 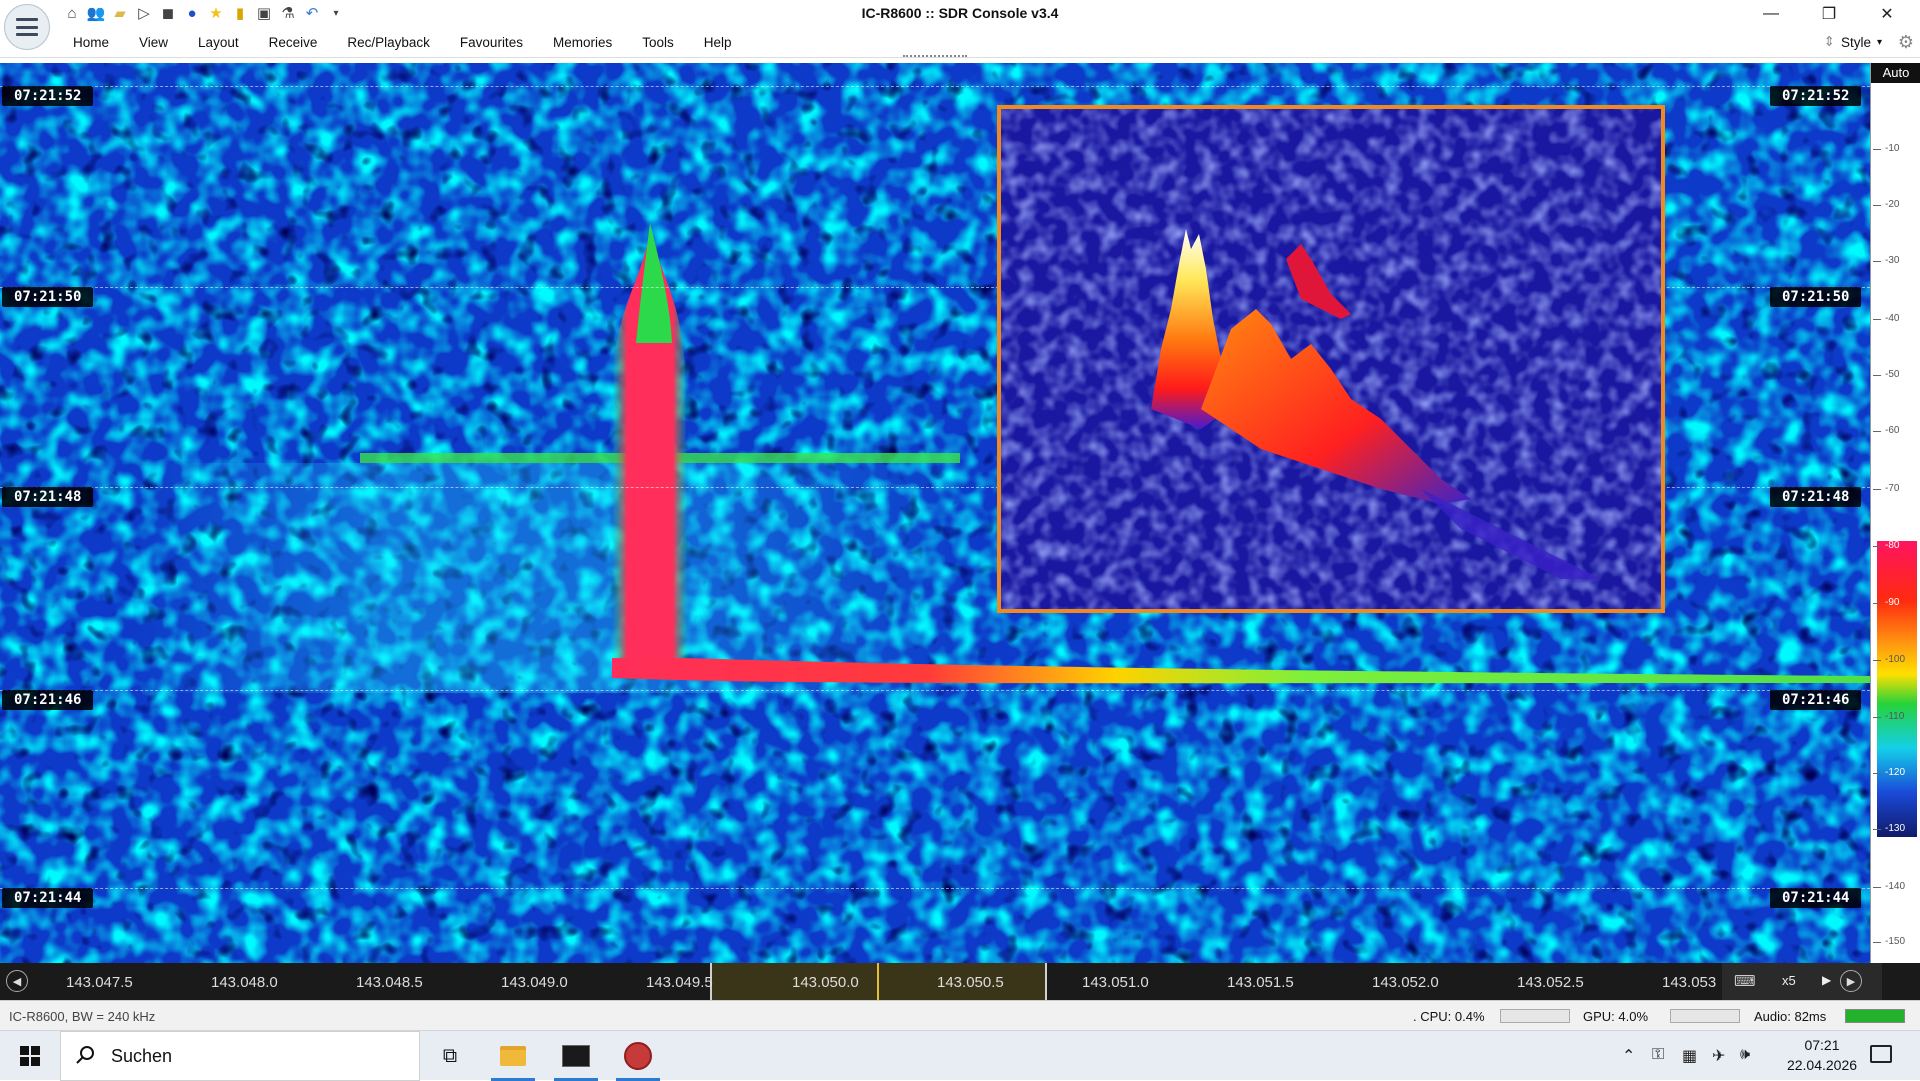 What do you see at coordinates (1906, 42) in the screenshot?
I see `settings-gear-icon: ⚙` at bounding box center [1906, 42].